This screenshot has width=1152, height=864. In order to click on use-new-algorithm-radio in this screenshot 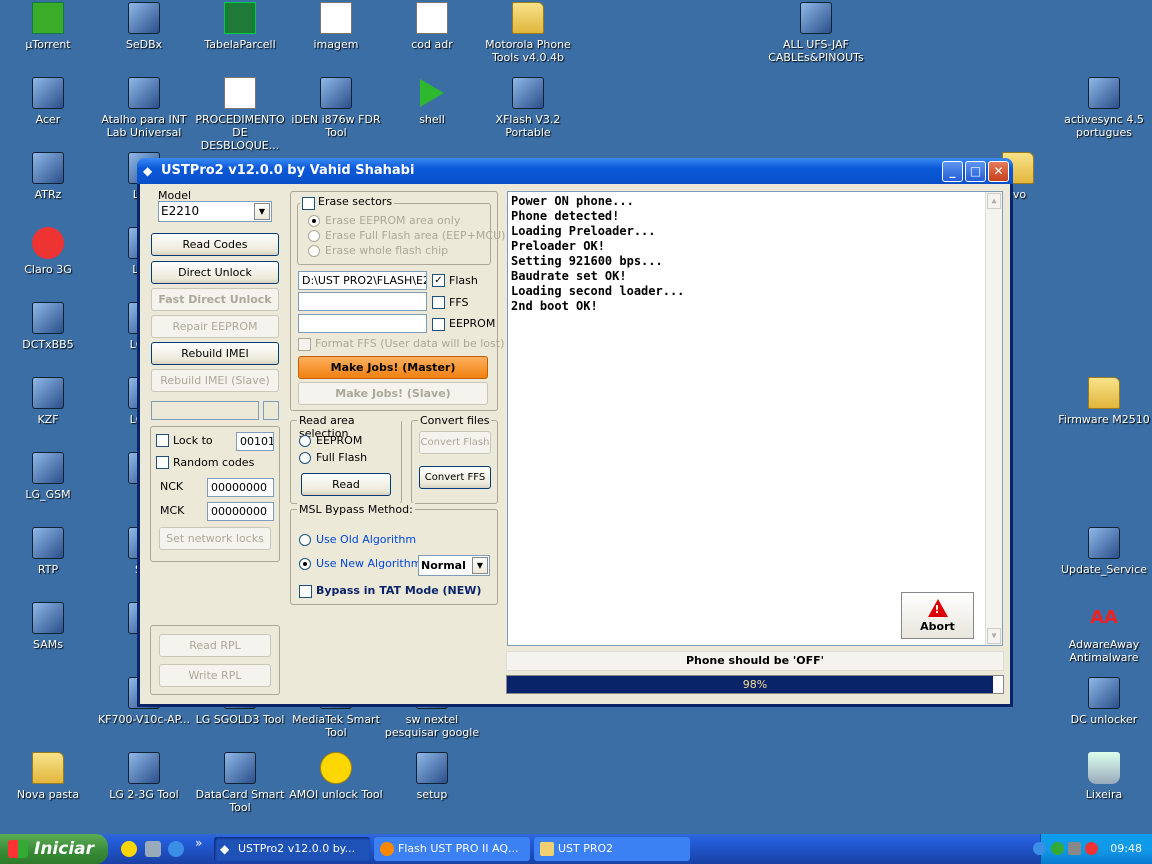, I will do `click(305, 564)`.